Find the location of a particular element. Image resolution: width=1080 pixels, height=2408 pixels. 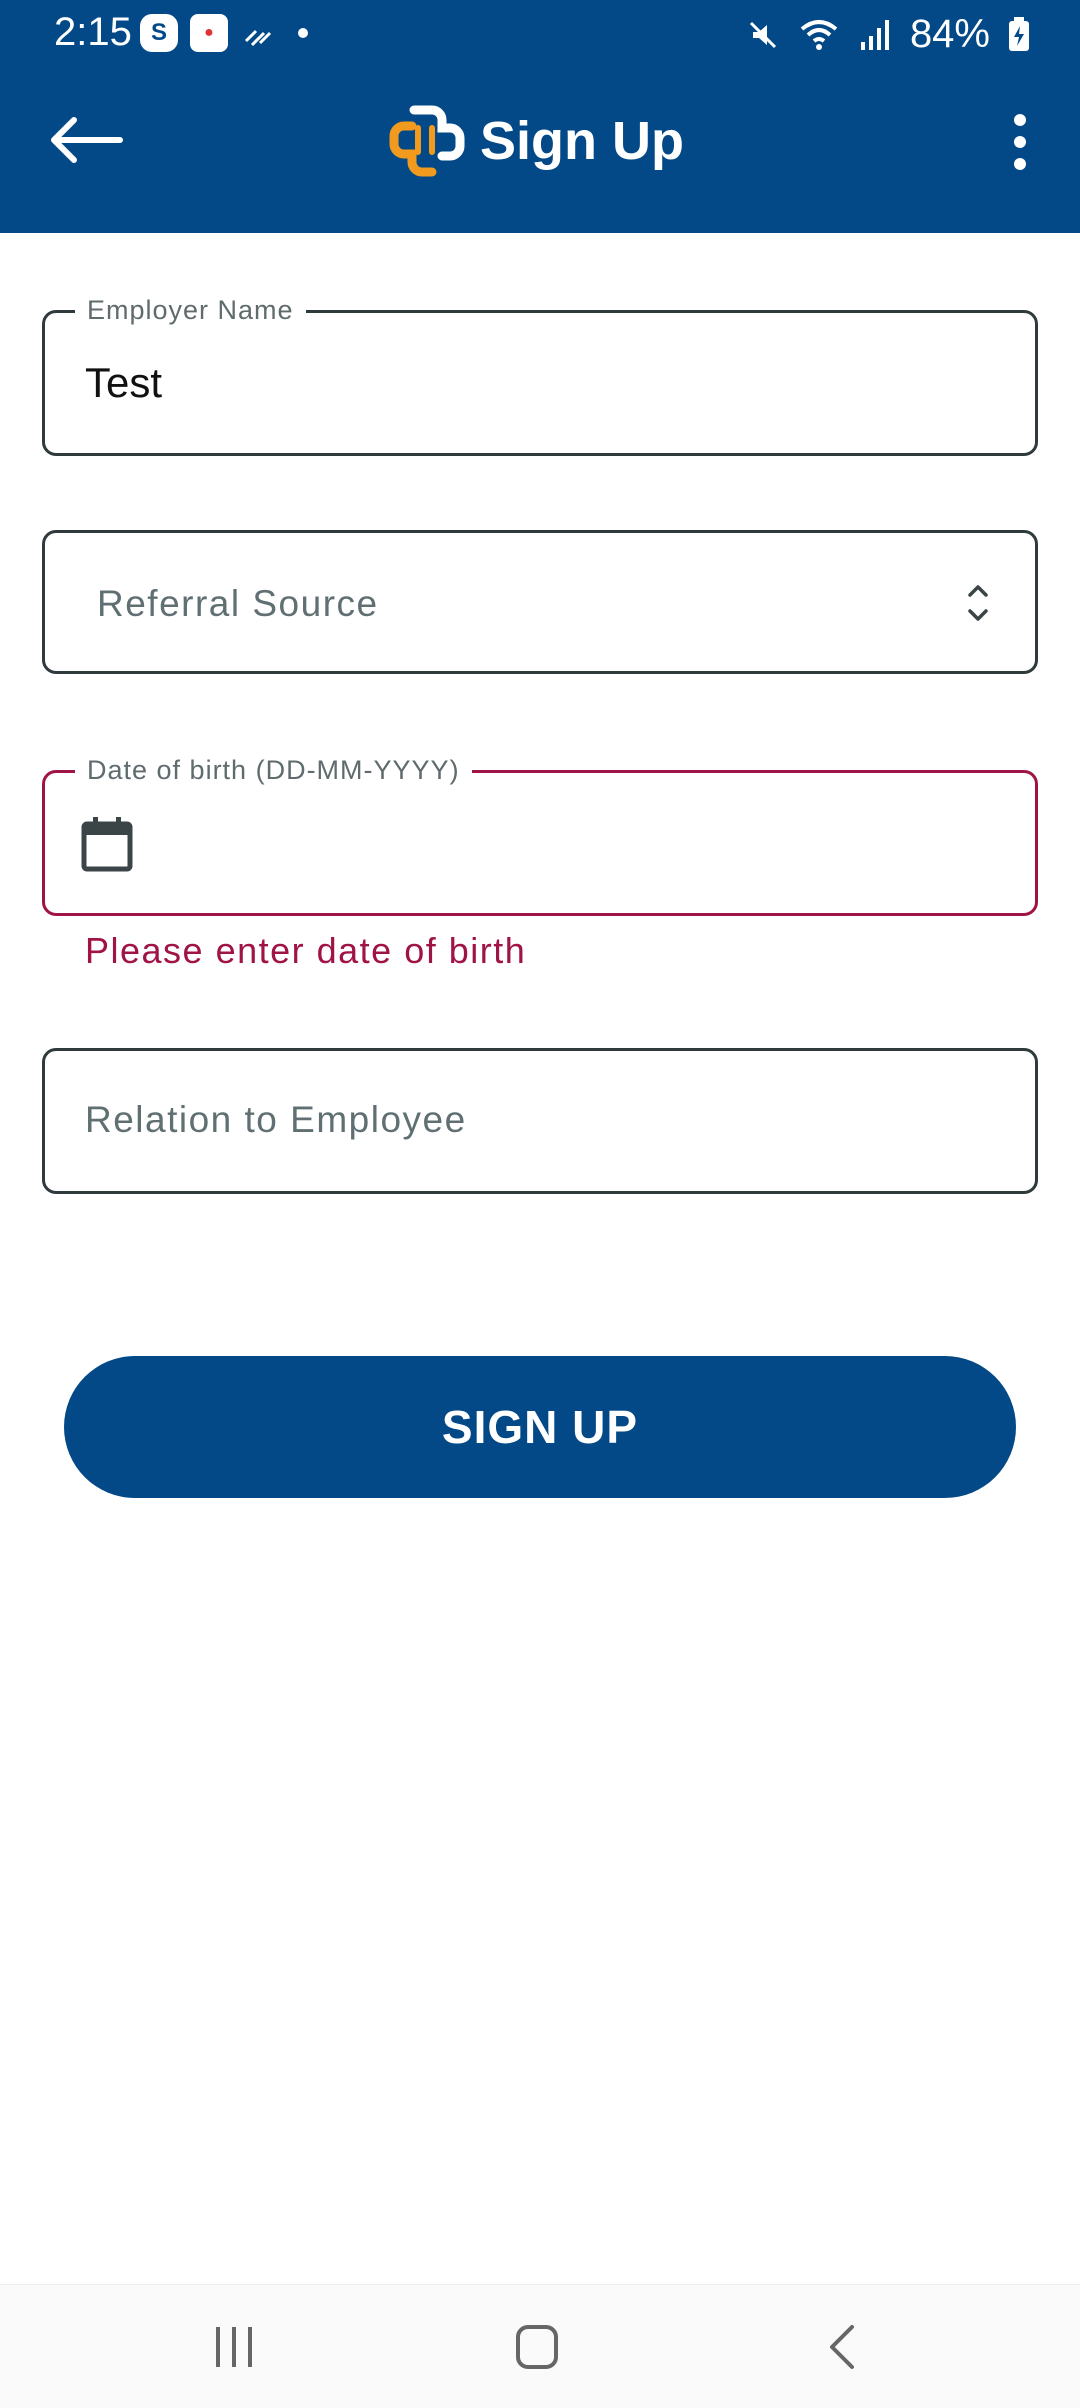

mute-icon is located at coordinates (762, 34).